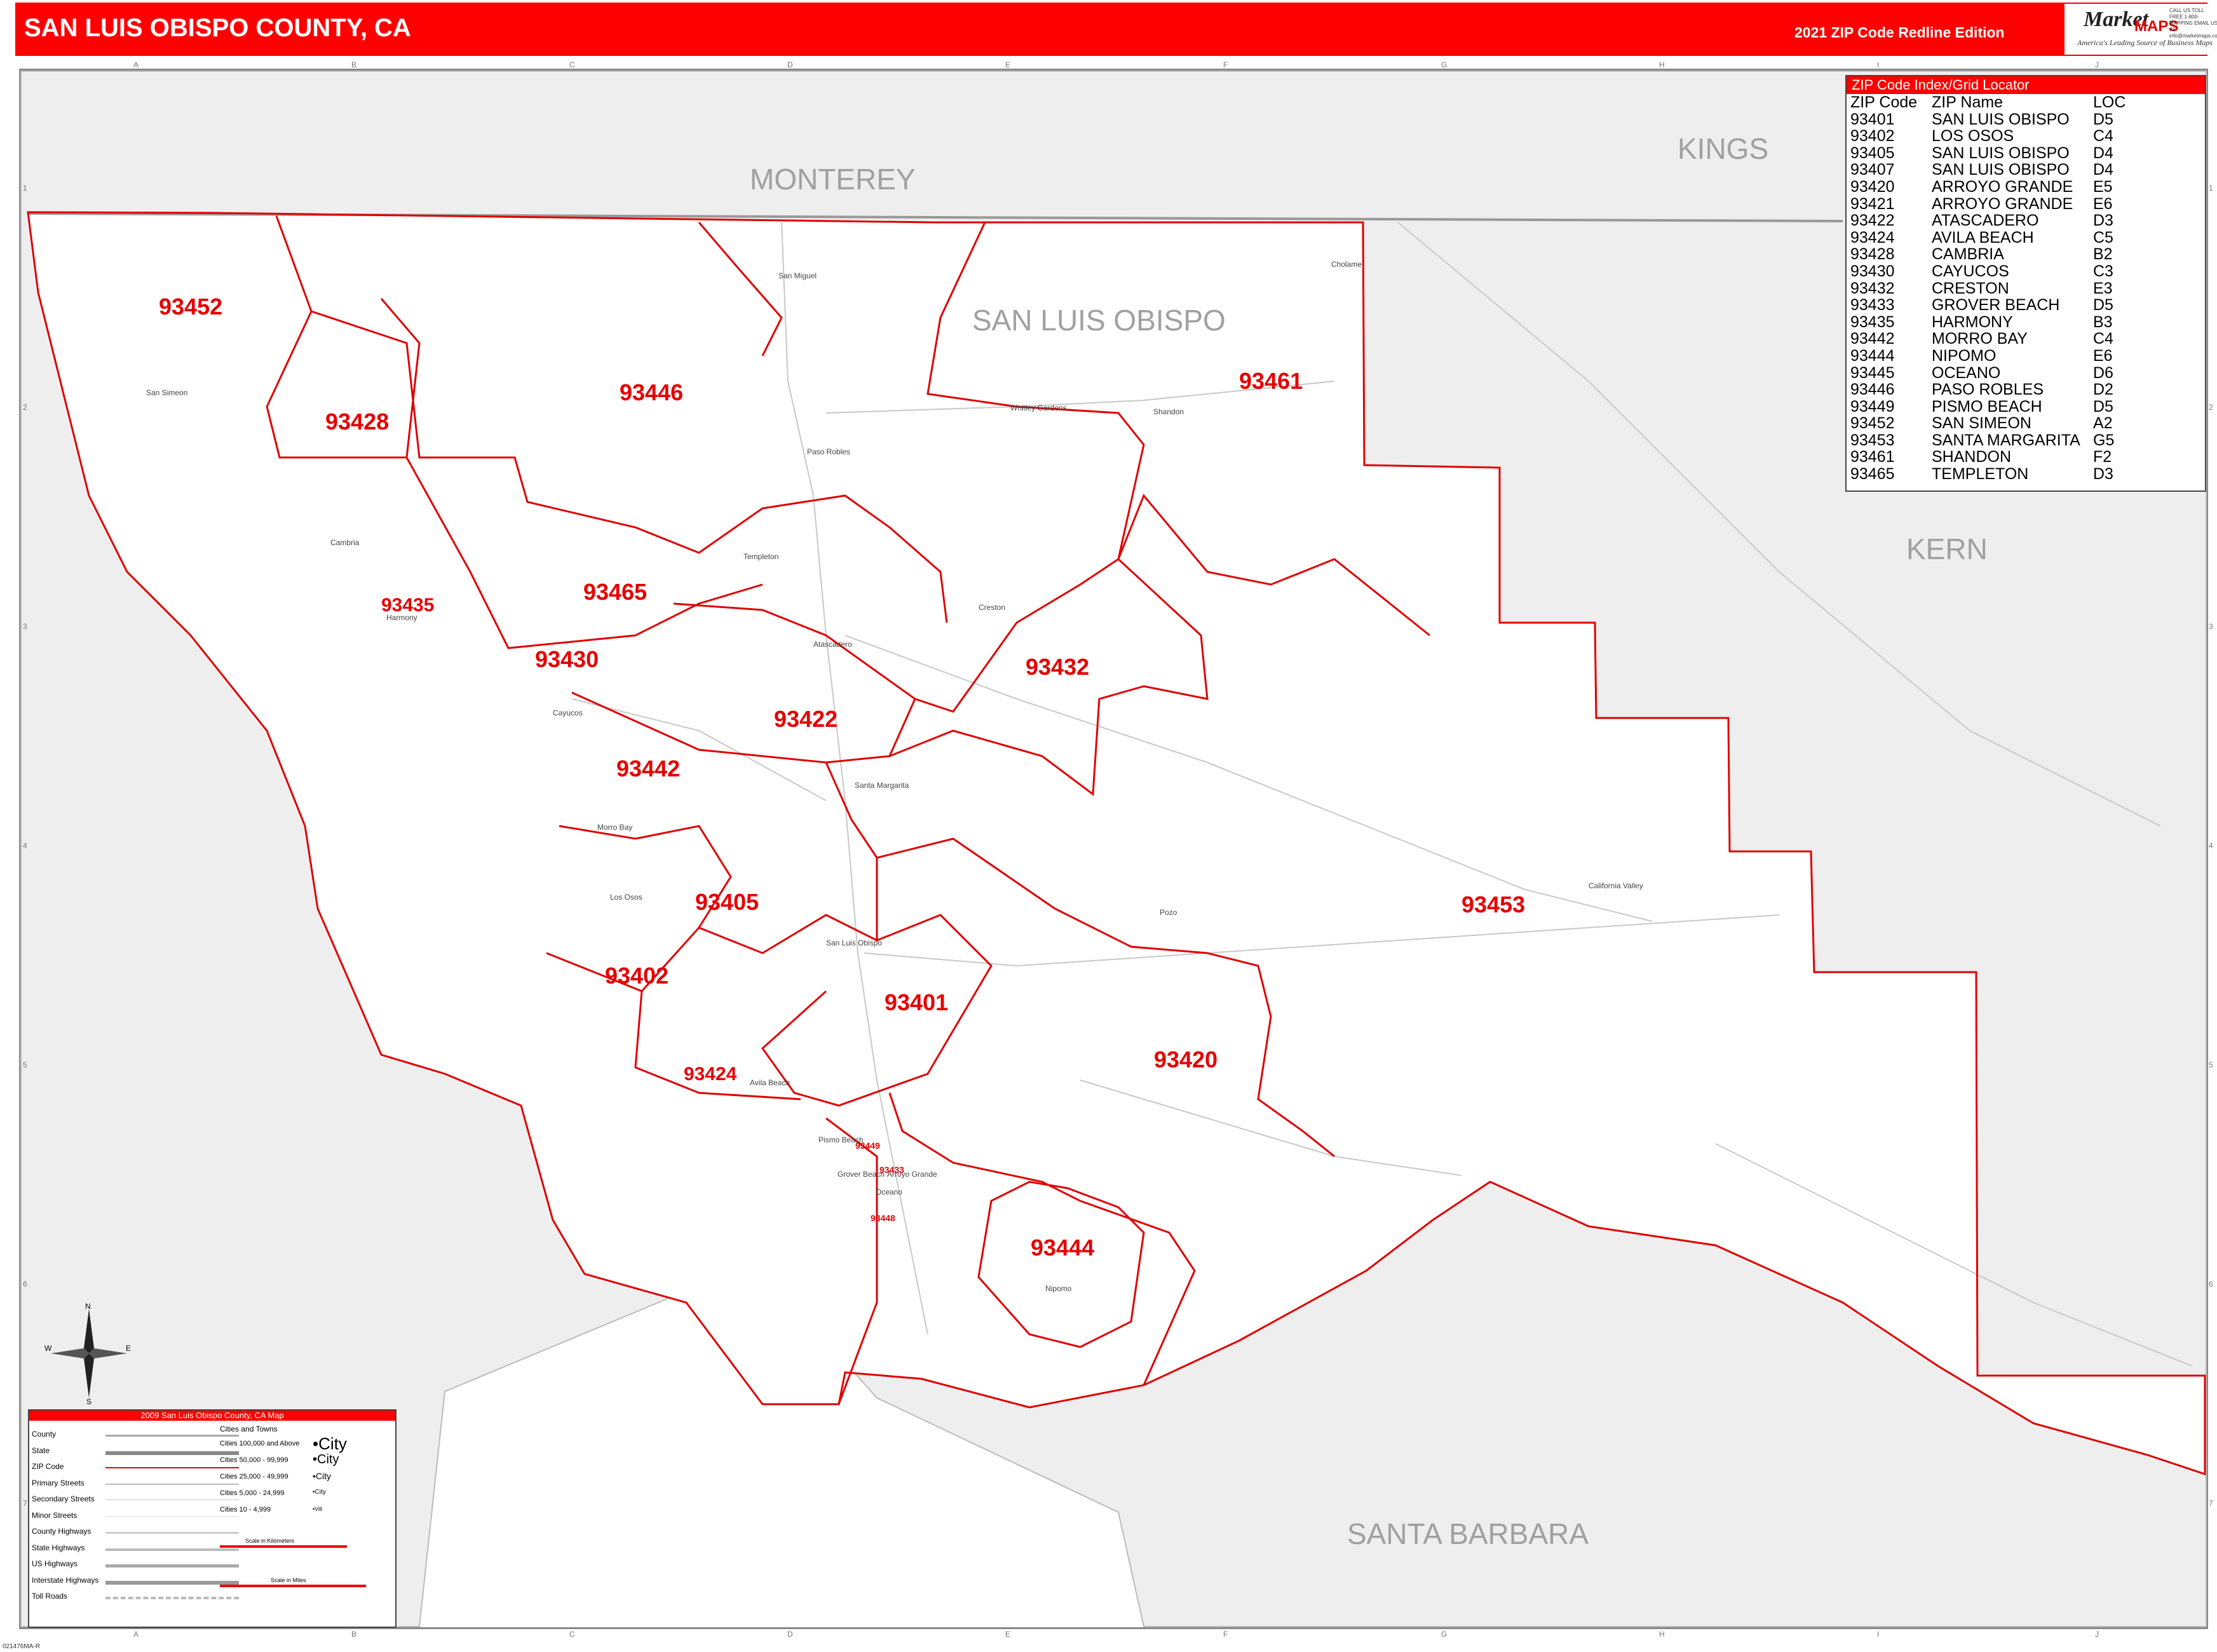 This screenshot has width=2217, height=1652. Describe the element at coordinates (1058, 1288) in the screenshot. I see `town-label: Nipomo` at that location.